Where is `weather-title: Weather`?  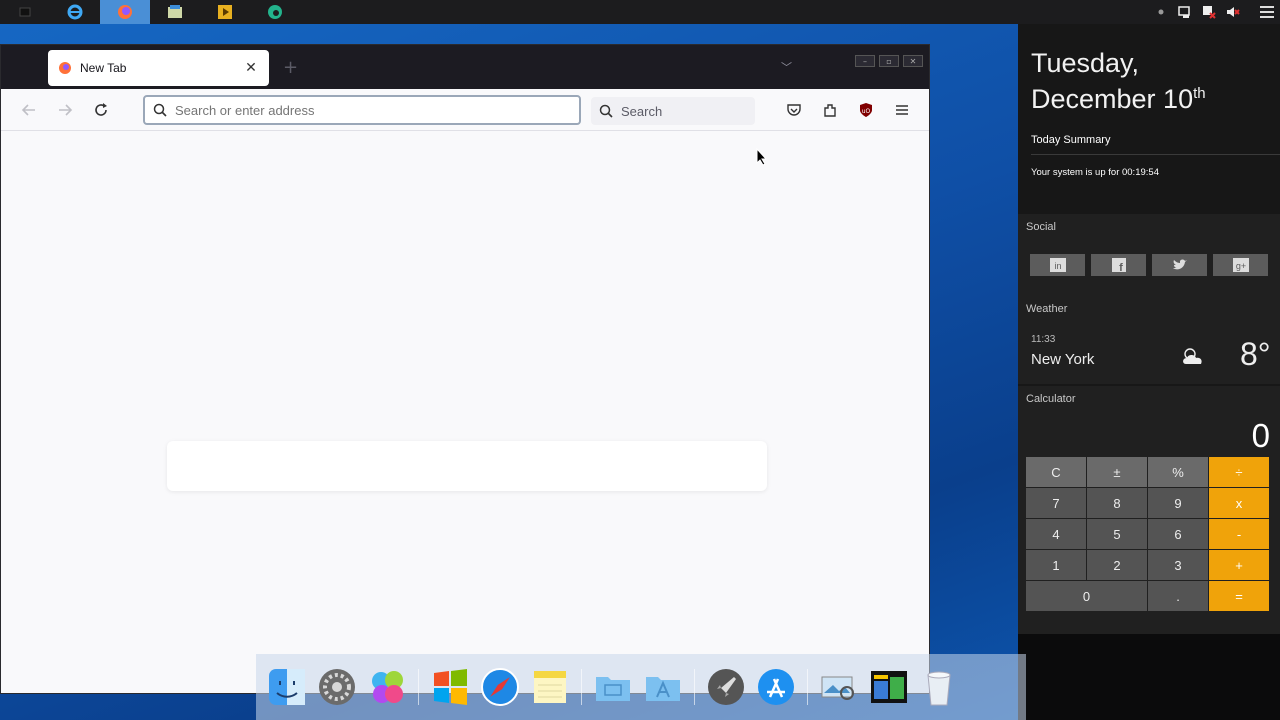 weather-title: Weather is located at coordinates (1047, 309).